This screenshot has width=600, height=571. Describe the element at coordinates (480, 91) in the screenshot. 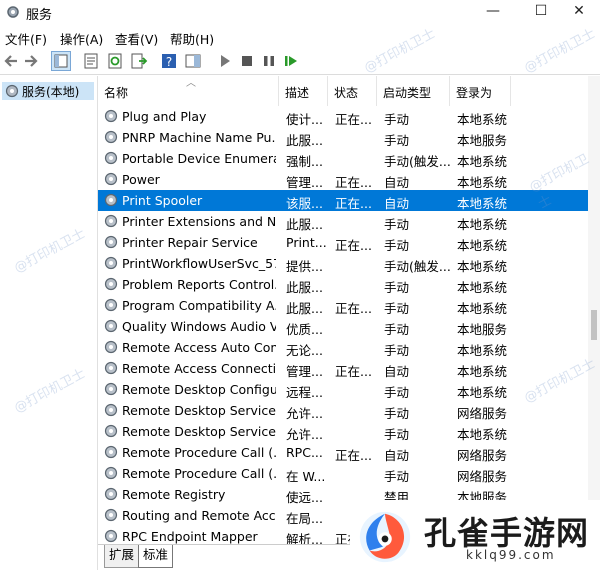

I see `column-header-log-on-as: 登录为` at that location.